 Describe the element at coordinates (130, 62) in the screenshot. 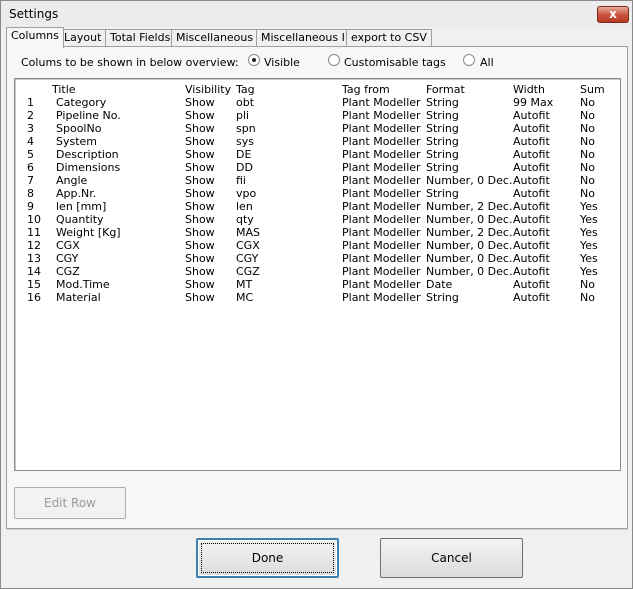

I see `filter-label: Colums to be shown in below overview:` at that location.